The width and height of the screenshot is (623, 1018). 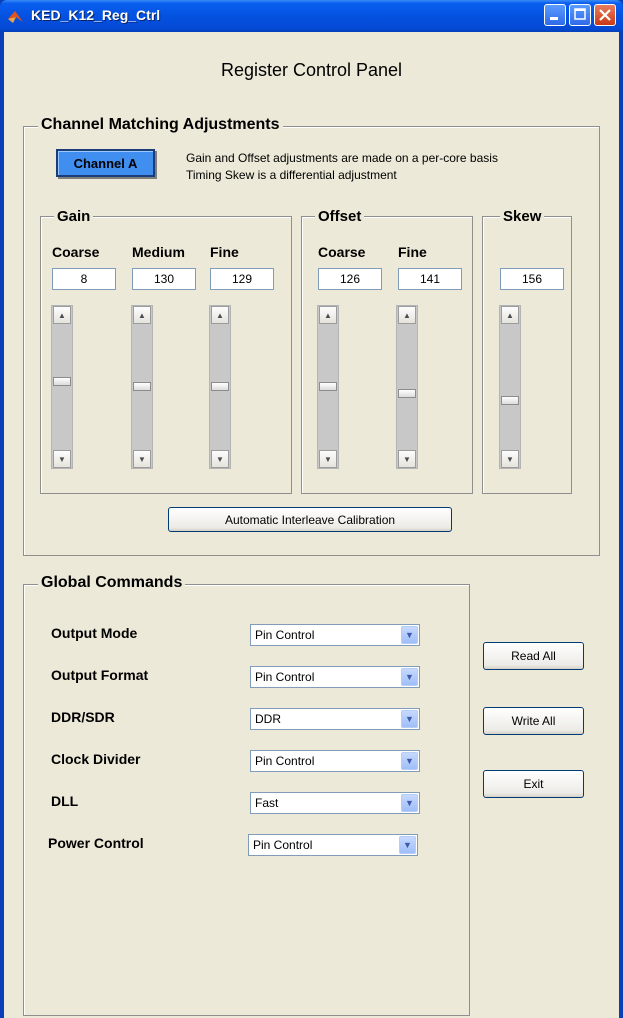 What do you see at coordinates (350, 279) in the screenshot?
I see `offset-coarse-value: 126` at bounding box center [350, 279].